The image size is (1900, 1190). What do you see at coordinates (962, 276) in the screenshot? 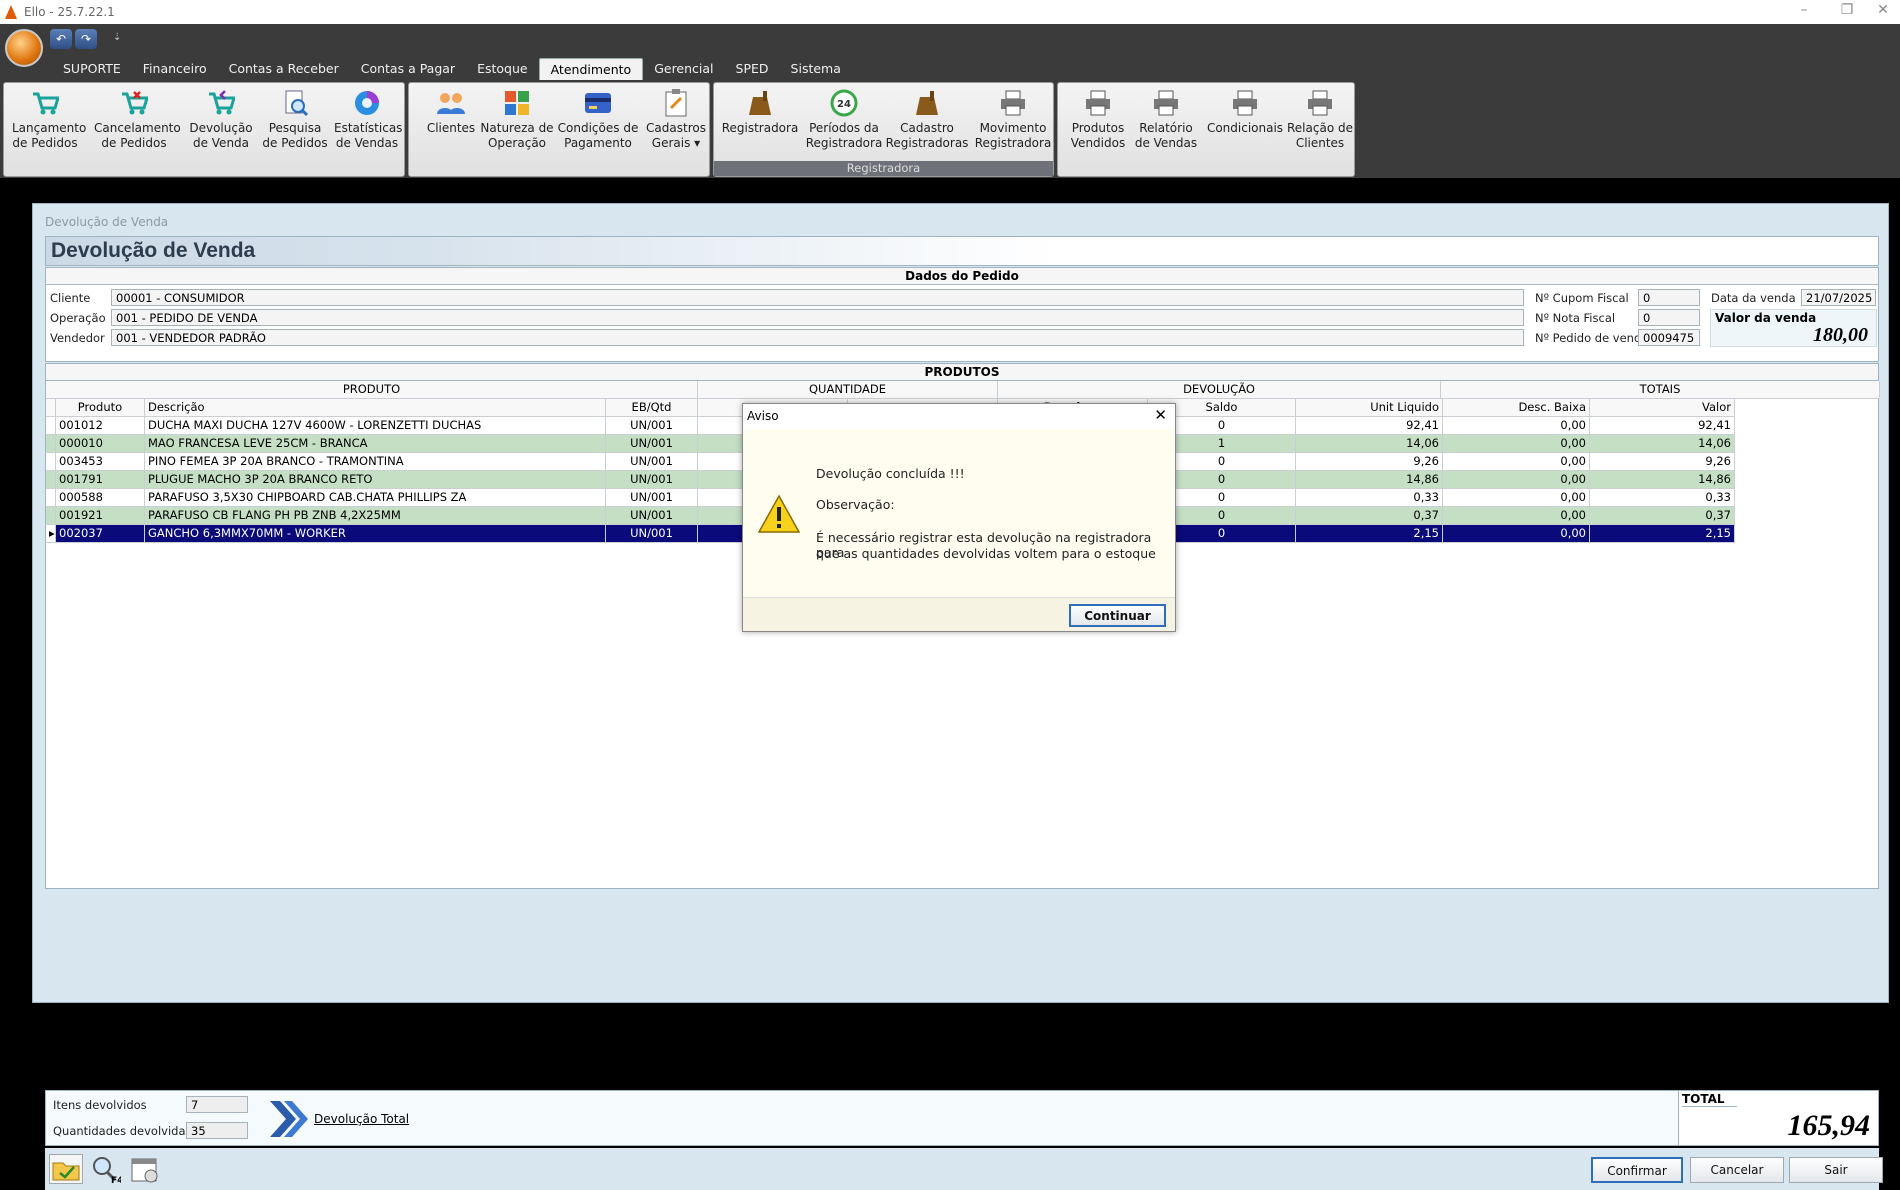
I see `order-section-title: Dados do Pedido` at bounding box center [962, 276].